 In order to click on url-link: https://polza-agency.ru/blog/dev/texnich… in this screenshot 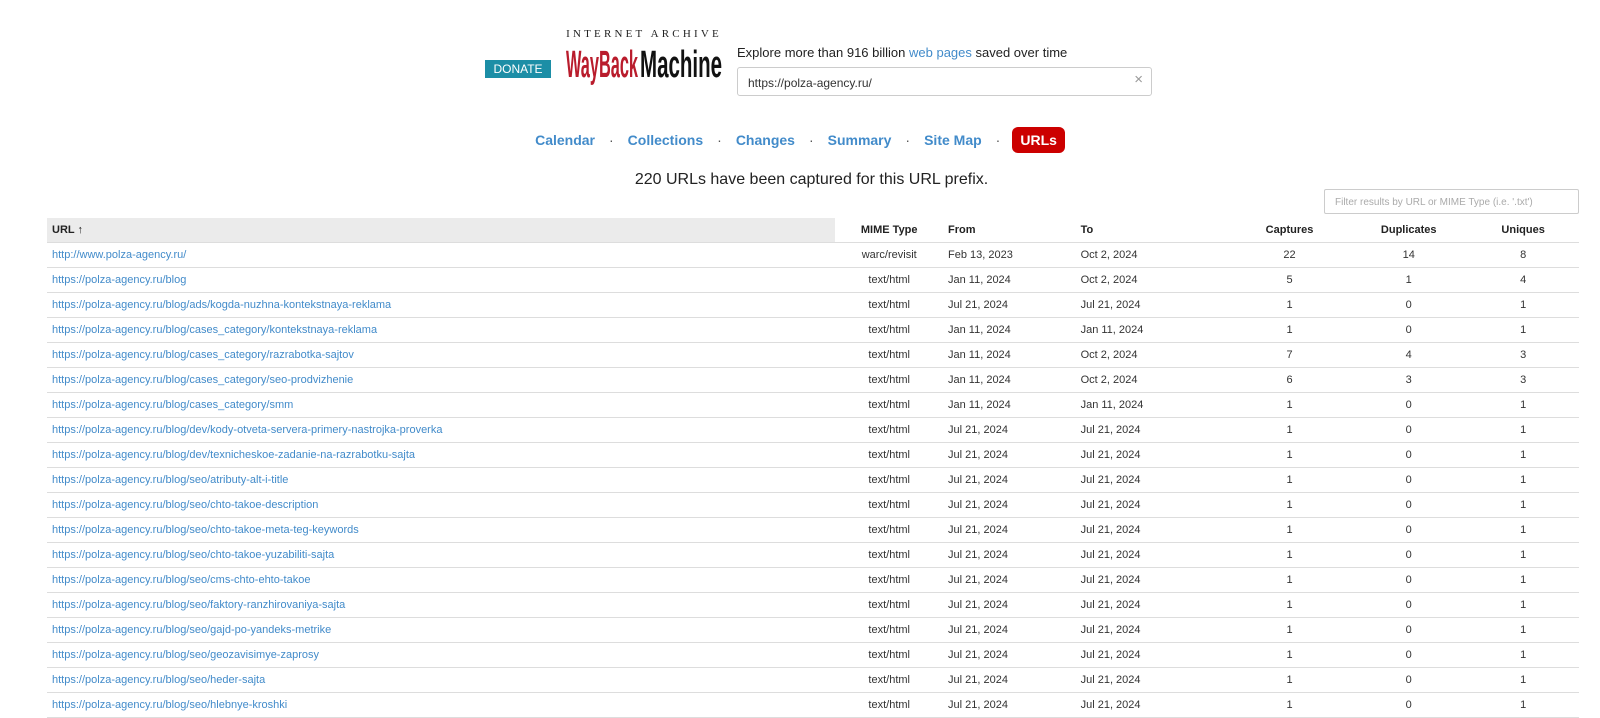, I will do `click(233, 455)`.